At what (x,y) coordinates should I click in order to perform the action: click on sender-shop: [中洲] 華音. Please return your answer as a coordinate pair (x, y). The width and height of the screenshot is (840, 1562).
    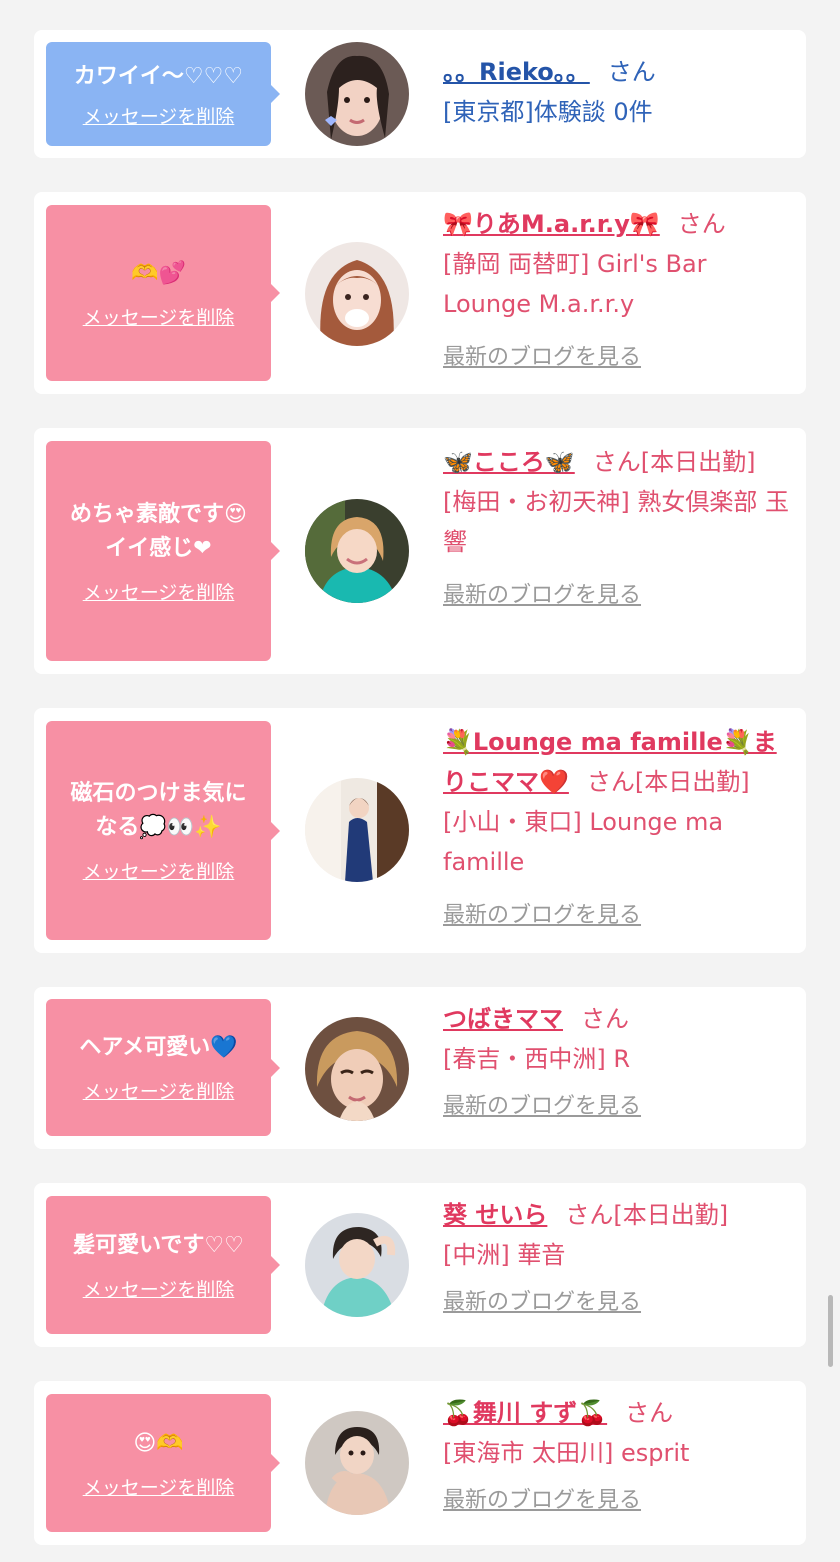
    Looking at the image, I should click on (504, 1255).